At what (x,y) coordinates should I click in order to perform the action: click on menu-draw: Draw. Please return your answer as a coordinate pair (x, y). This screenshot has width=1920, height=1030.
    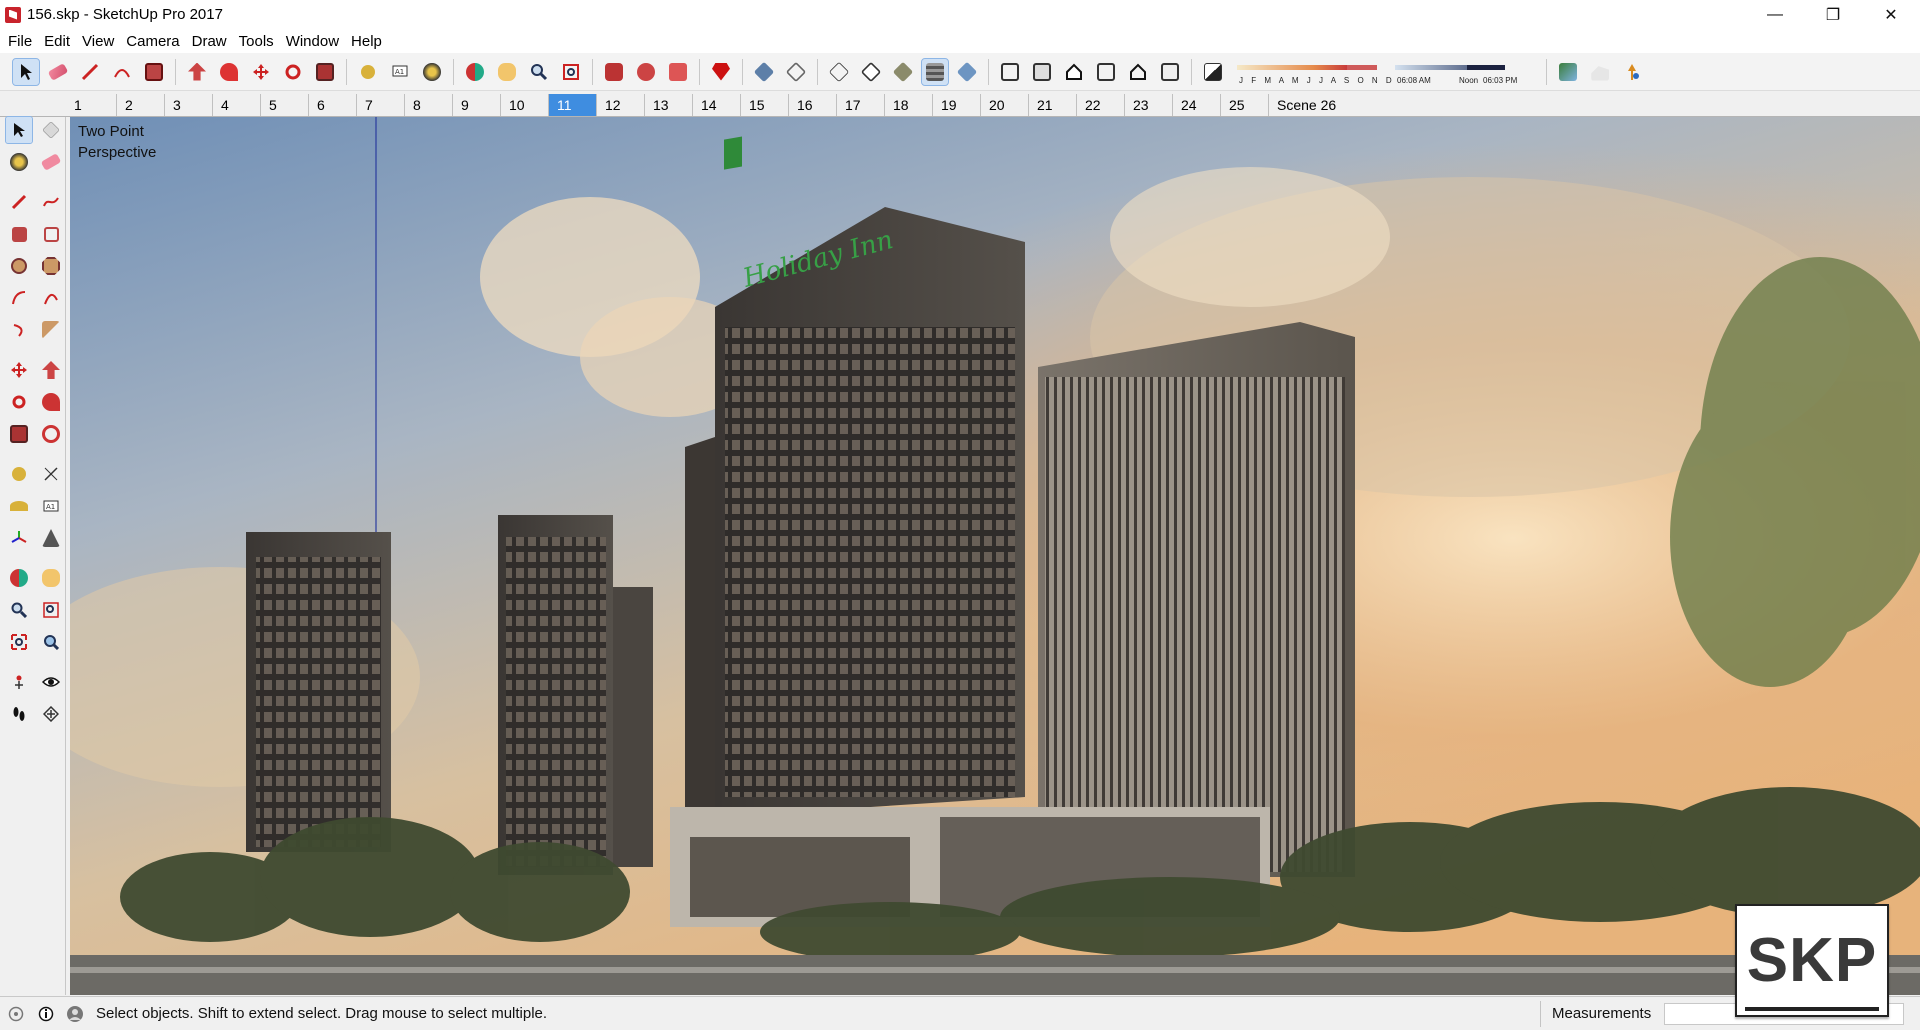
    Looking at the image, I should click on (209, 41).